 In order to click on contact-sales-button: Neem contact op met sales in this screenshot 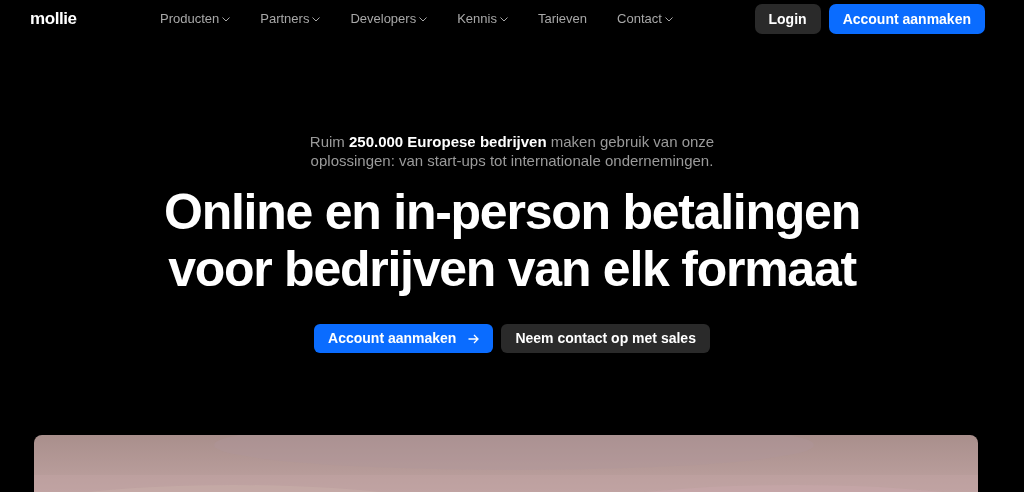, I will do `click(605, 338)`.